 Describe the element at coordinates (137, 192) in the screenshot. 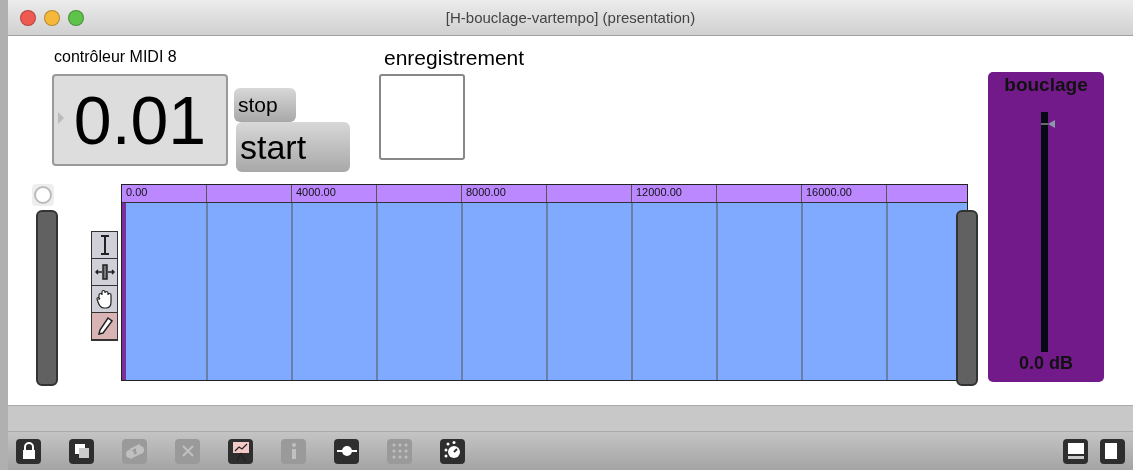

I see `ruler-label: 0.00` at that location.